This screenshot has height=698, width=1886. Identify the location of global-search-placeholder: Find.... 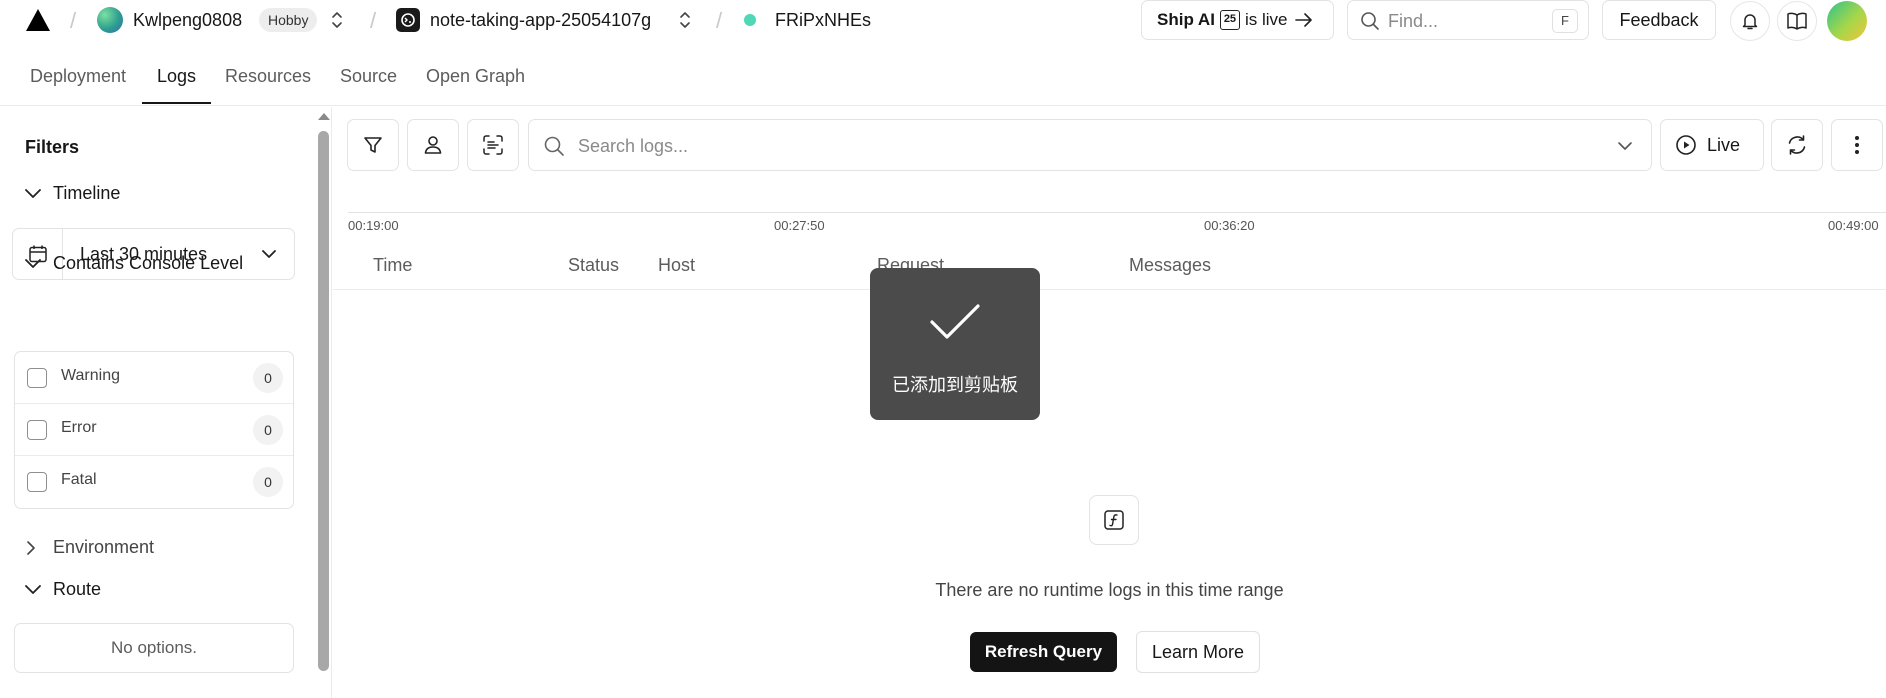
(1413, 21).